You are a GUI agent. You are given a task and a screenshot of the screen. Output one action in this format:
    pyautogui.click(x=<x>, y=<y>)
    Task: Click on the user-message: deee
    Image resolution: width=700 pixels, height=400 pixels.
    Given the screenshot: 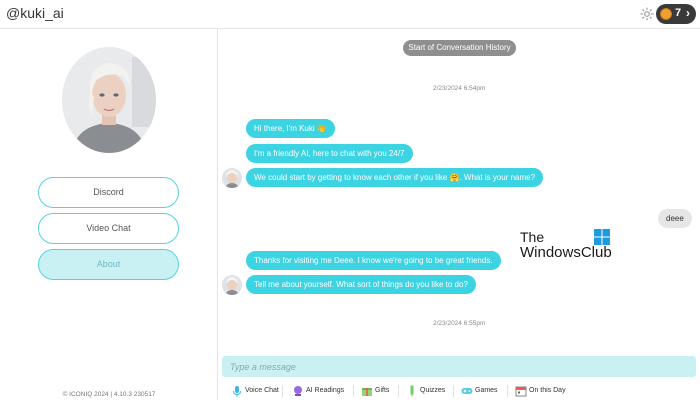 What is the action you would take?
    pyautogui.click(x=675, y=218)
    